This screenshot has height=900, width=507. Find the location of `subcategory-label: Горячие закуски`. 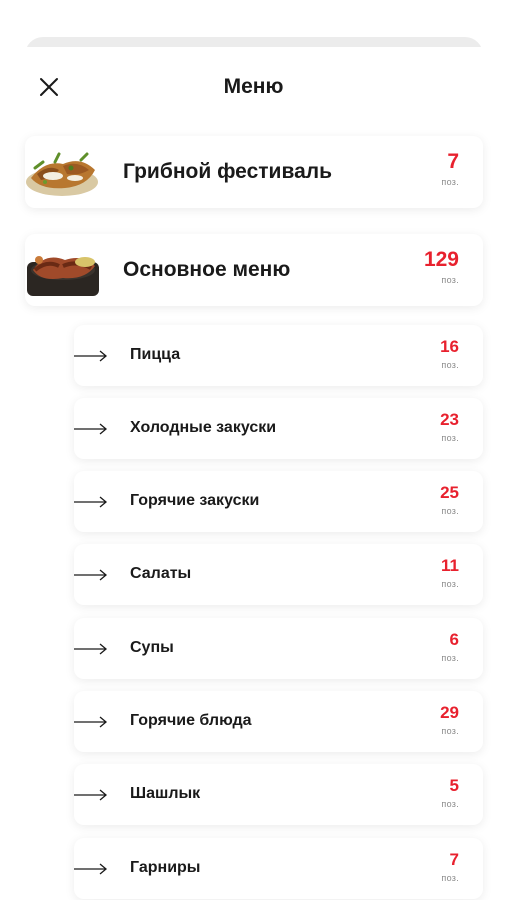

subcategory-label: Горячие закуски is located at coordinates (195, 500).